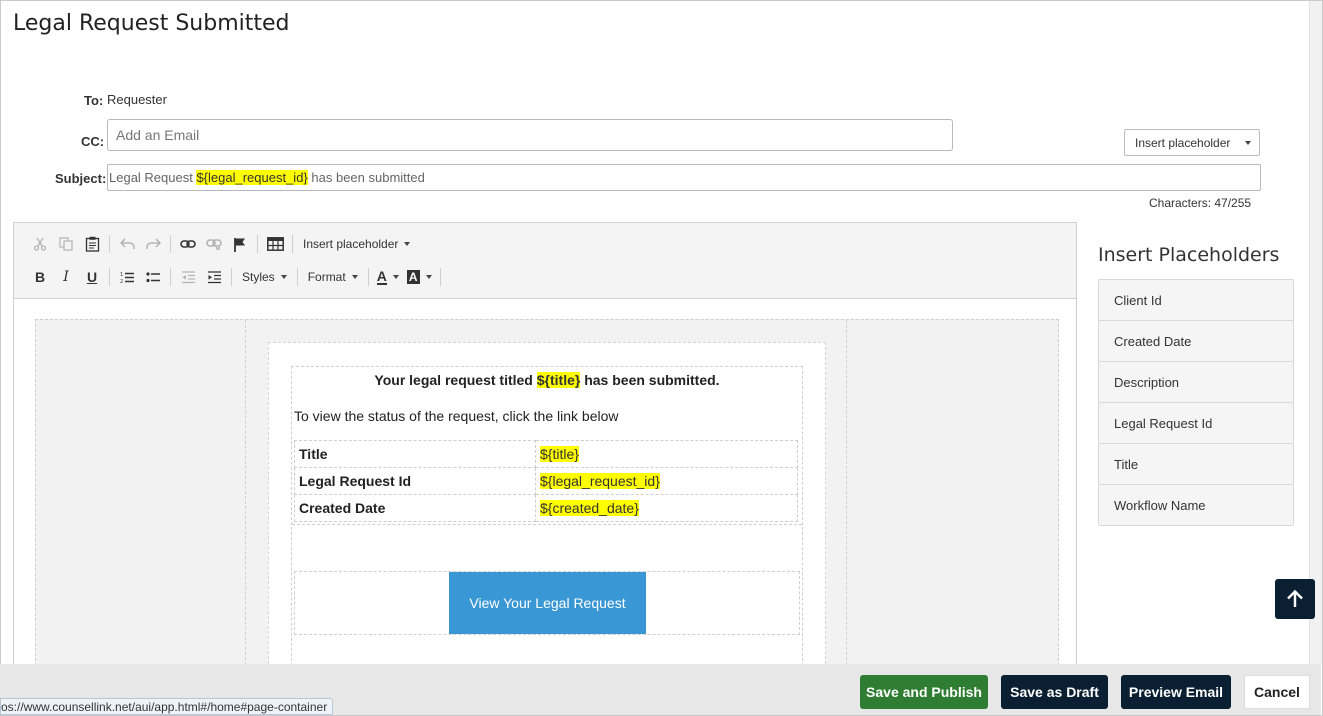  What do you see at coordinates (137, 99) in the screenshot?
I see `to-value: Requester` at bounding box center [137, 99].